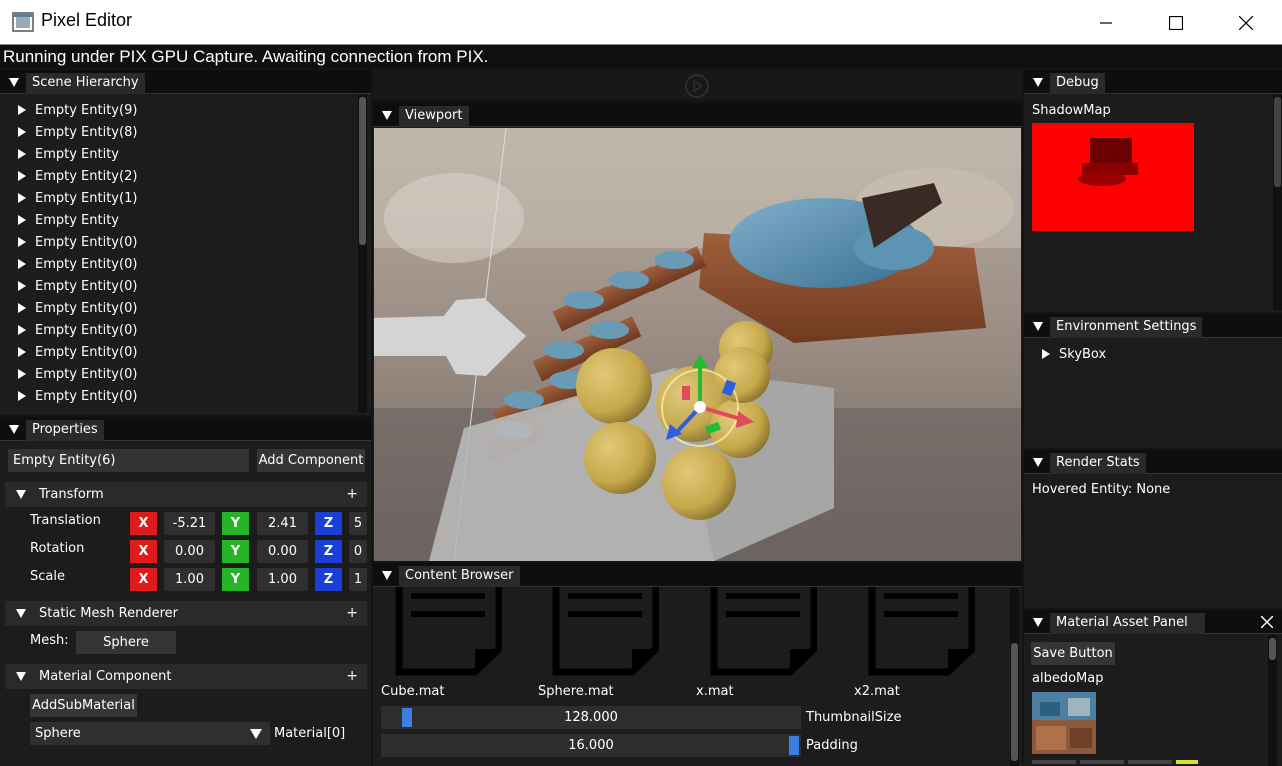 This screenshot has width=1282, height=766. What do you see at coordinates (77, 199) in the screenshot?
I see `hierarchy-item: Empty Entity(1)` at bounding box center [77, 199].